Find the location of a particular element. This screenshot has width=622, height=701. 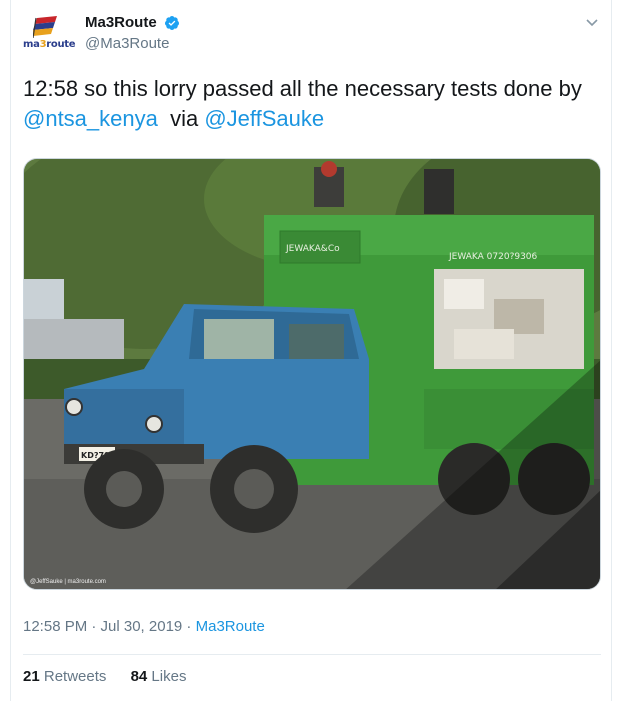

truck-sign-right: JEWAKA 0720?9306 is located at coordinates (493, 257).